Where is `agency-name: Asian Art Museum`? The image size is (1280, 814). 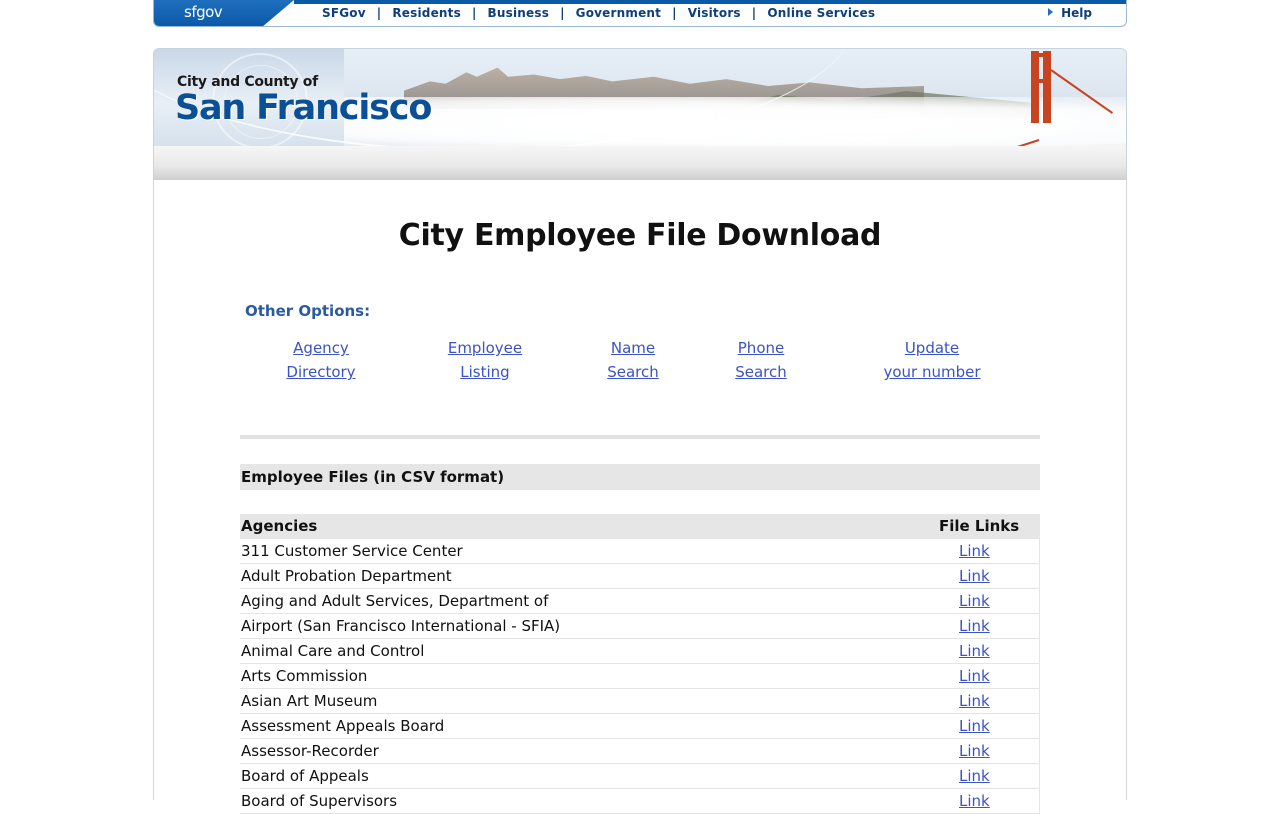 agency-name: Asian Art Museum is located at coordinates (309, 701).